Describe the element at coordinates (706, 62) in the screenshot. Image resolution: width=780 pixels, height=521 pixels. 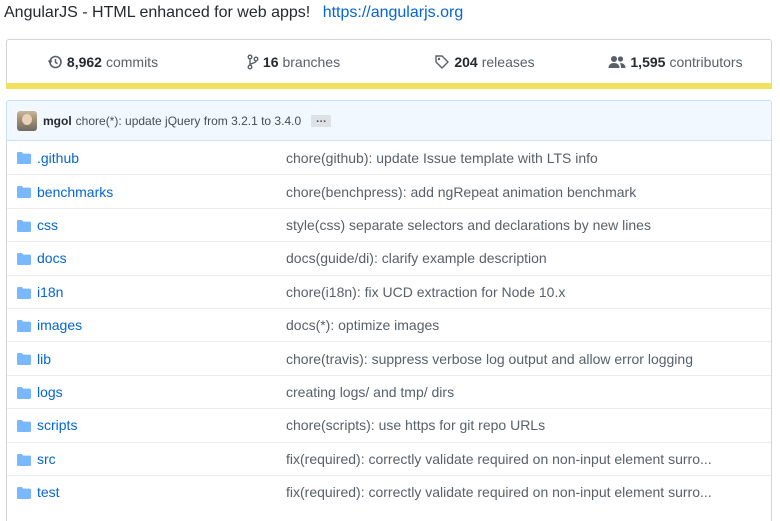
I see `contributors-label: contributors` at that location.